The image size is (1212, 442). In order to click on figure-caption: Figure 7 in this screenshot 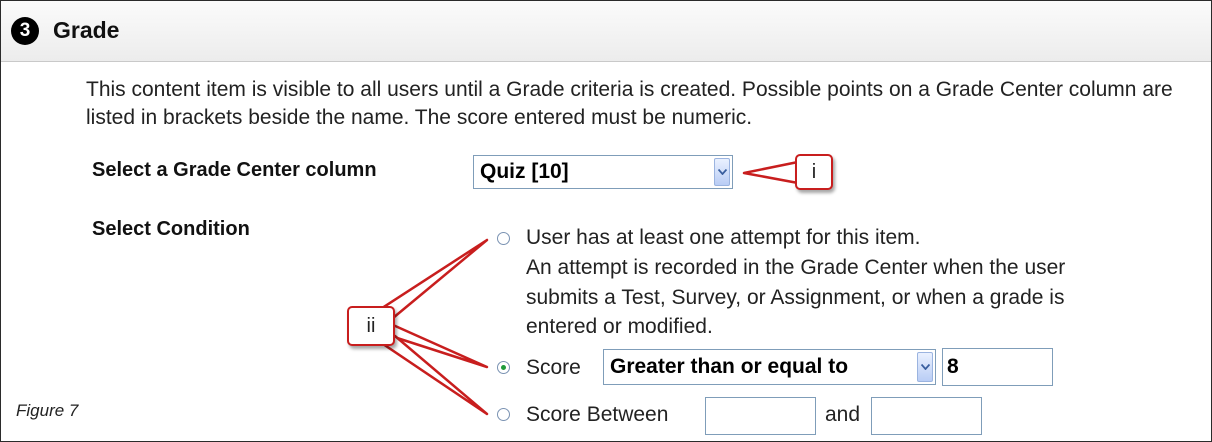, I will do `click(47, 410)`.